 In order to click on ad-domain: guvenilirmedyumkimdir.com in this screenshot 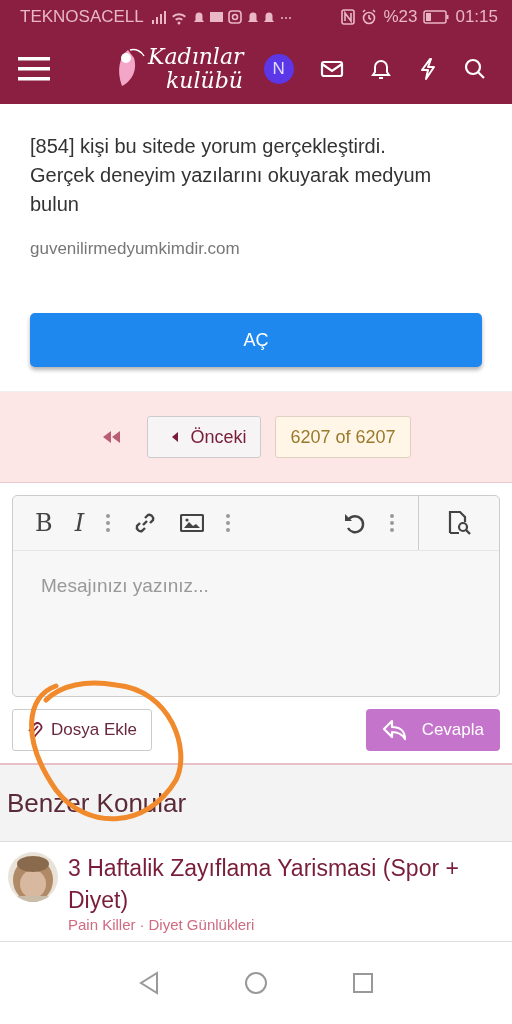, I will do `click(256, 249)`.